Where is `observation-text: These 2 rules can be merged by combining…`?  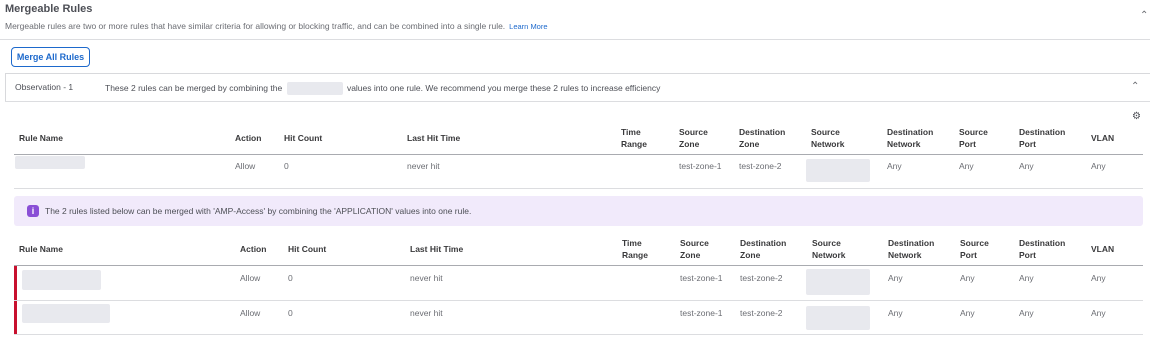
observation-text: These 2 rules can be merged by combining… is located at coordinates (382, 88).